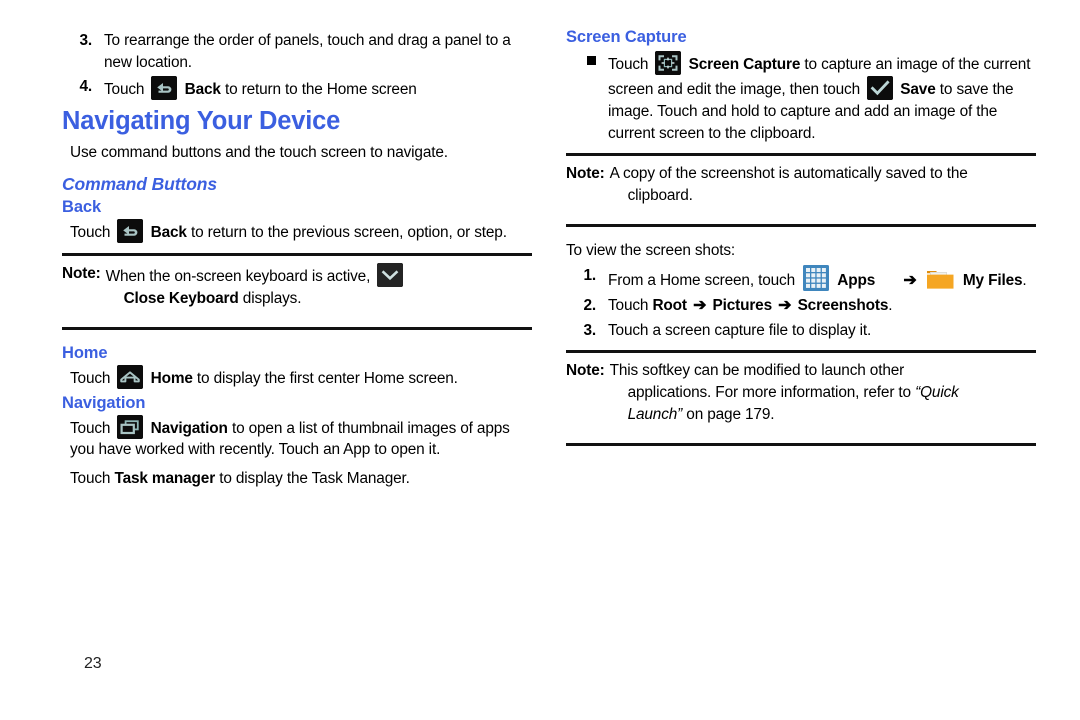 Image resolution: width=1080 pixels, height=720 pixels. I want to click on step-bold-pictures: Pictures, so click(742, 305).